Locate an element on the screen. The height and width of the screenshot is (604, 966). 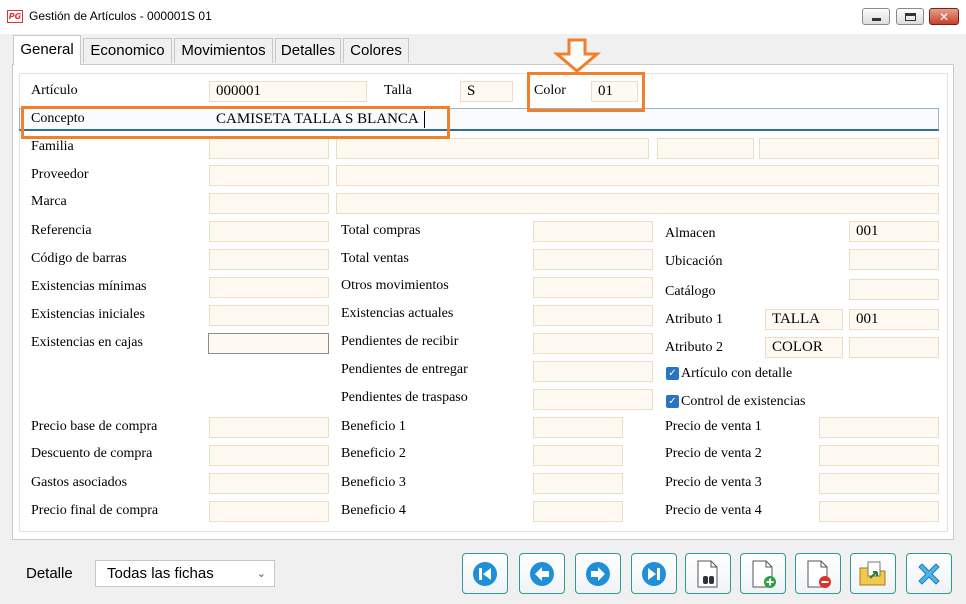
talla-field: S is located at coordinates (486, 91).